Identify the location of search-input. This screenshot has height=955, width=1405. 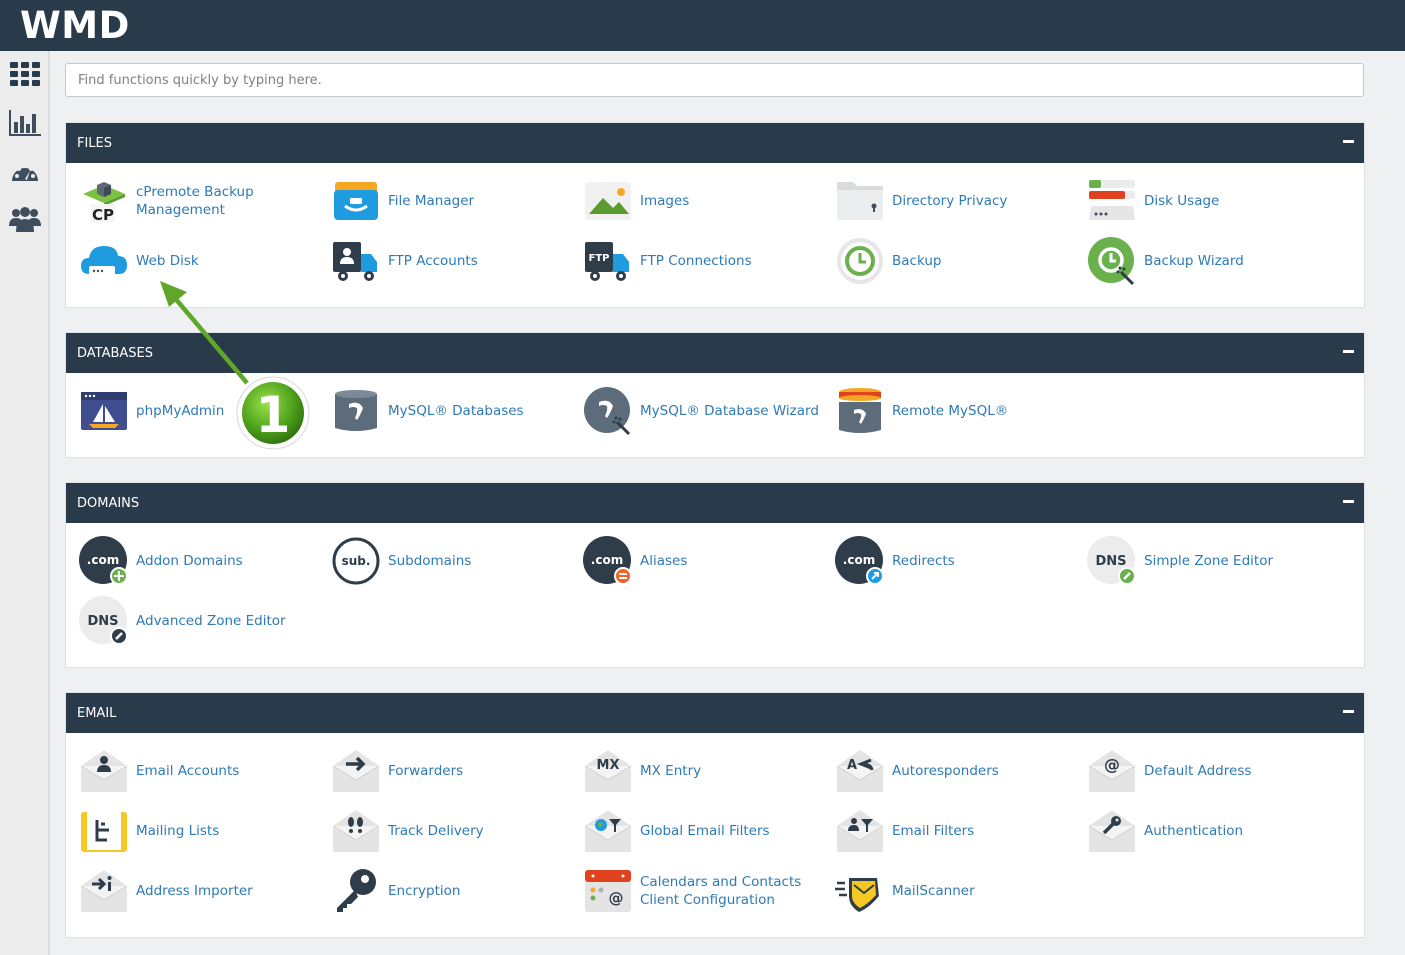
(714, 80).